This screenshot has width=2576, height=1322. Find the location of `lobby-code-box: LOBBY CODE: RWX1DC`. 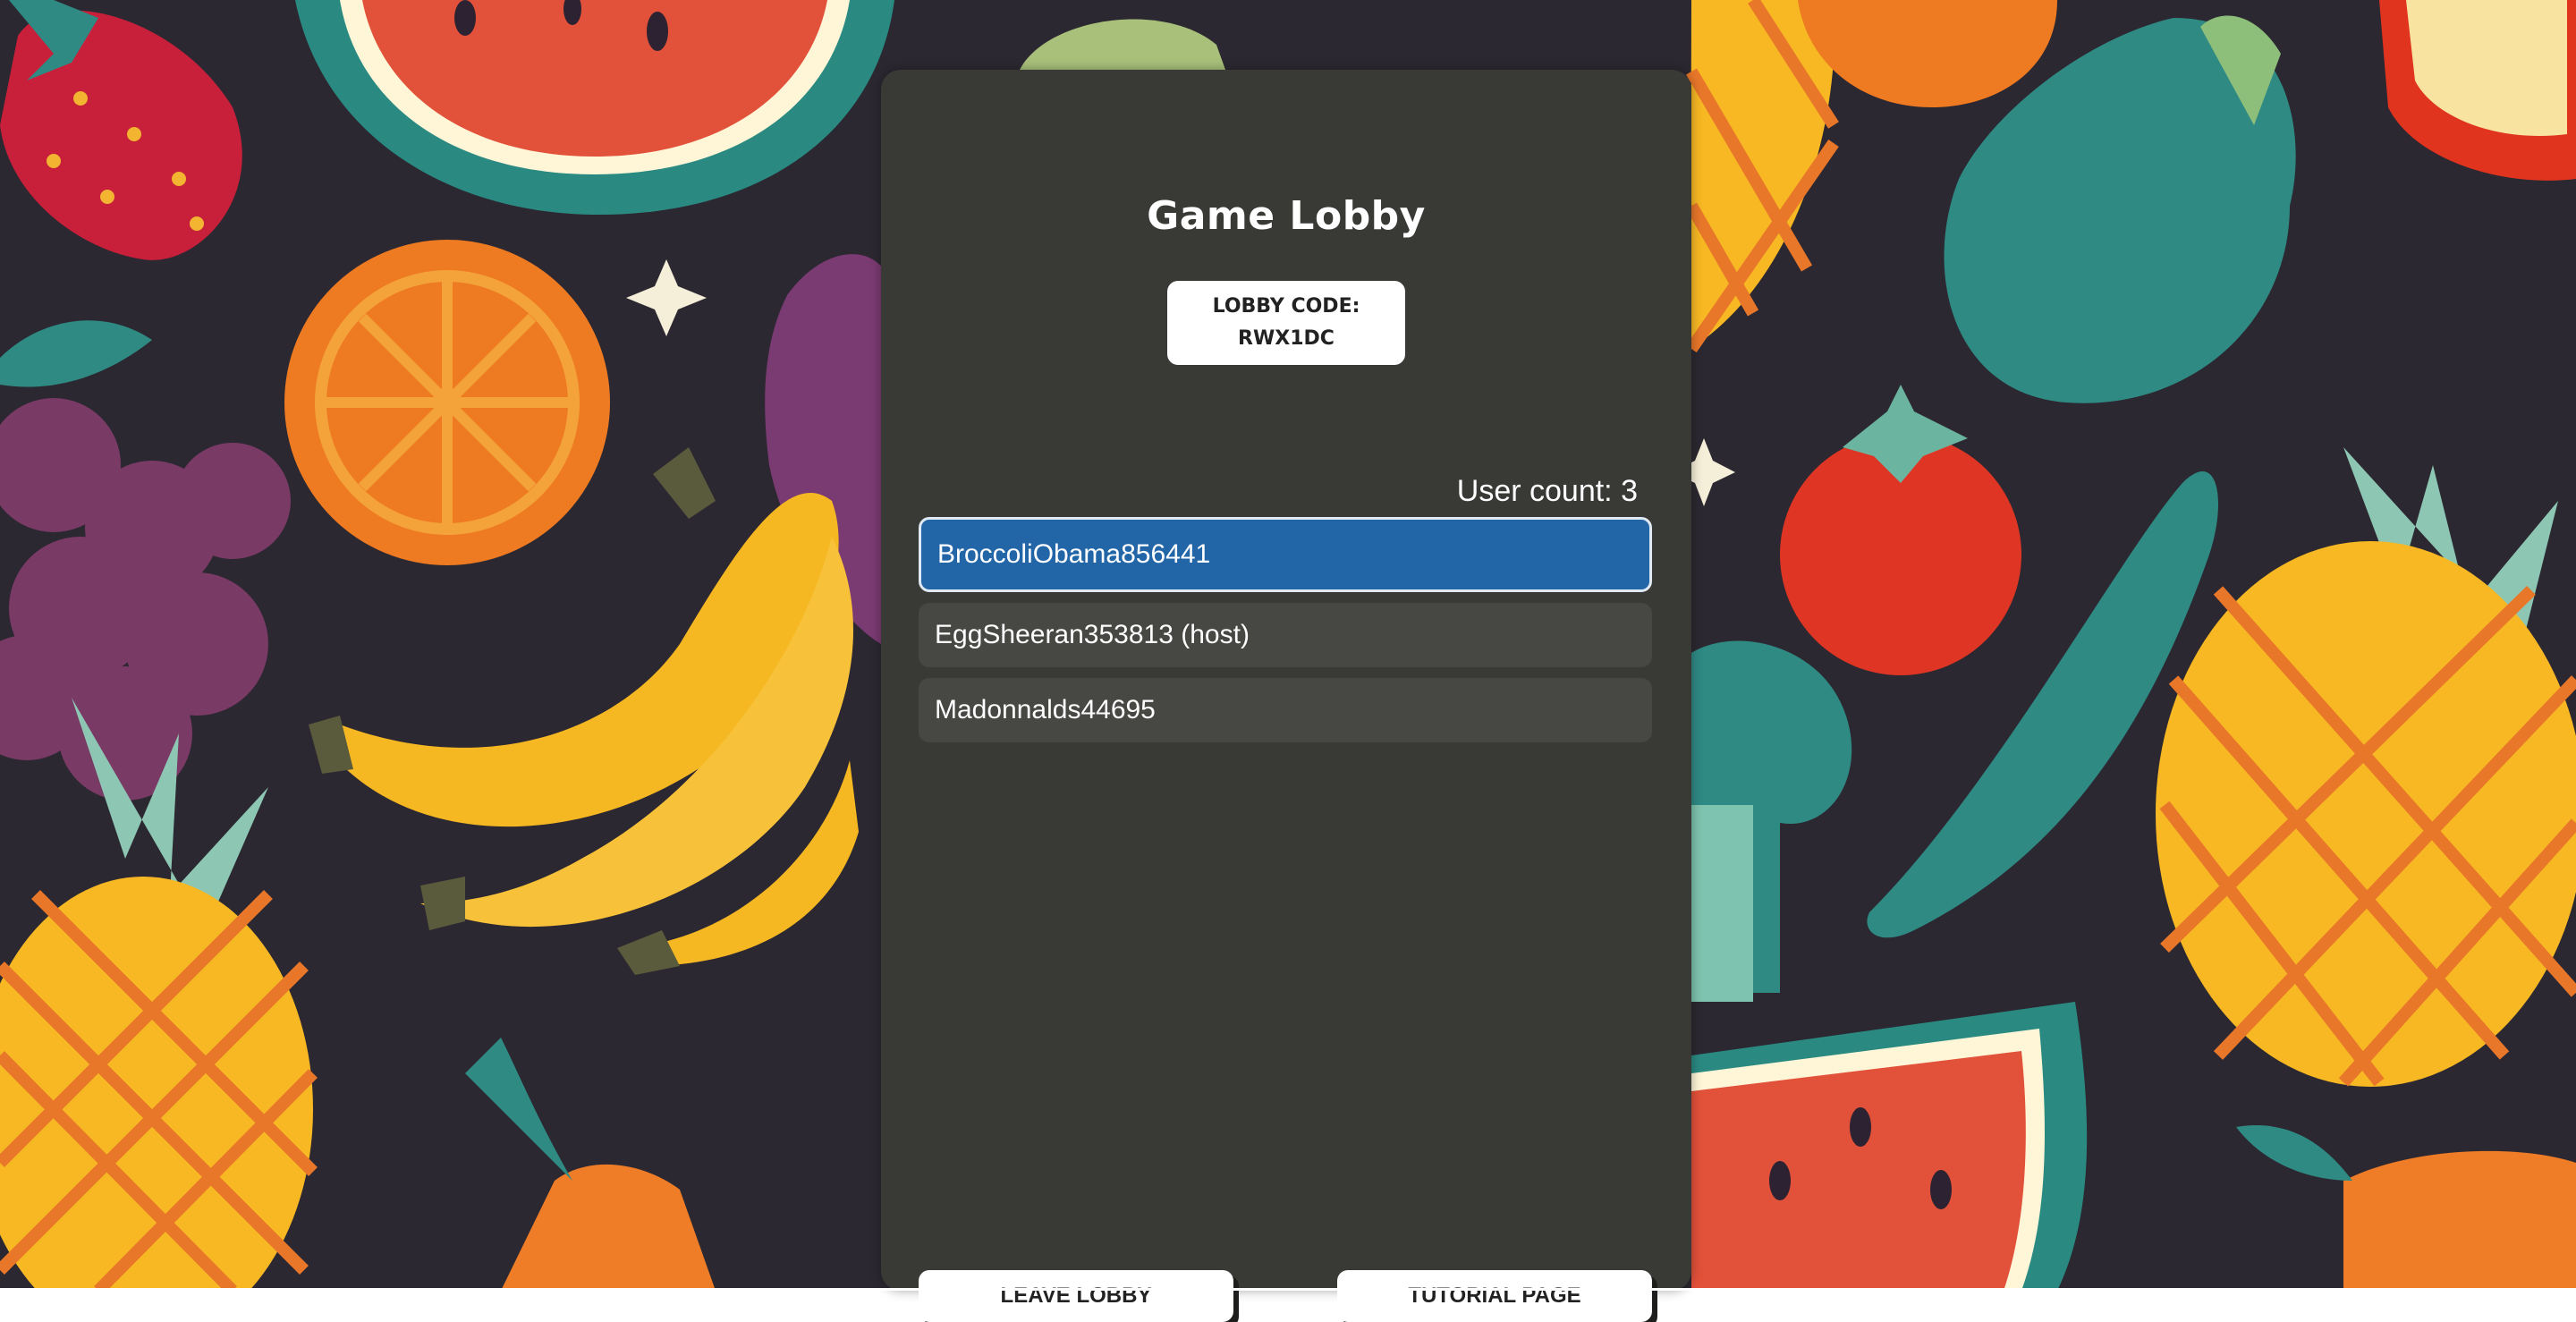

lobby-code-box: LOBBY CODE: RWX1DC is located at coordinates (1286, 323).